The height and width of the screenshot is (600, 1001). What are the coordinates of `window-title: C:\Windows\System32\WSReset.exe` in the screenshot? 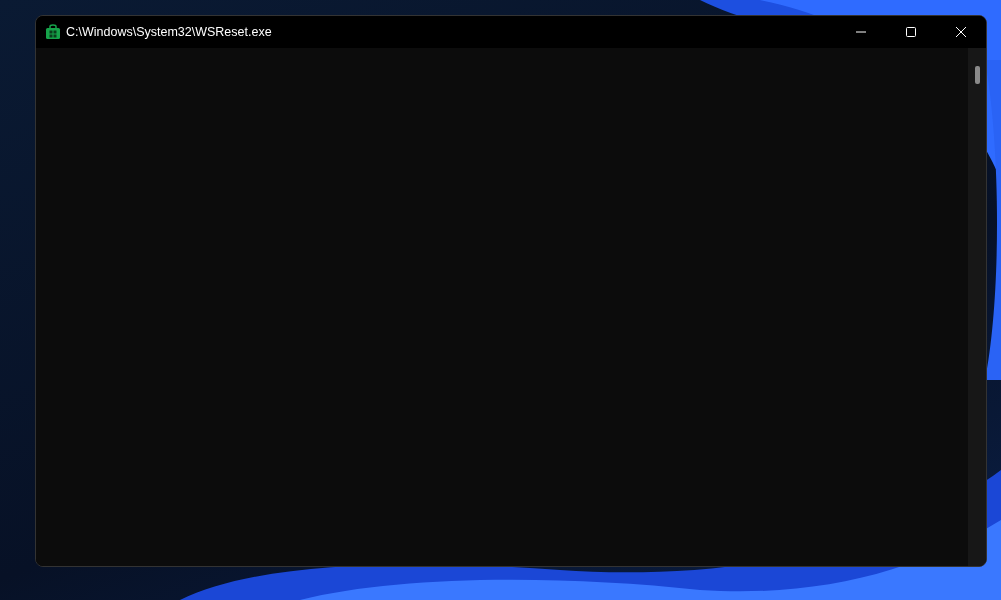 It's located at (169, 32).